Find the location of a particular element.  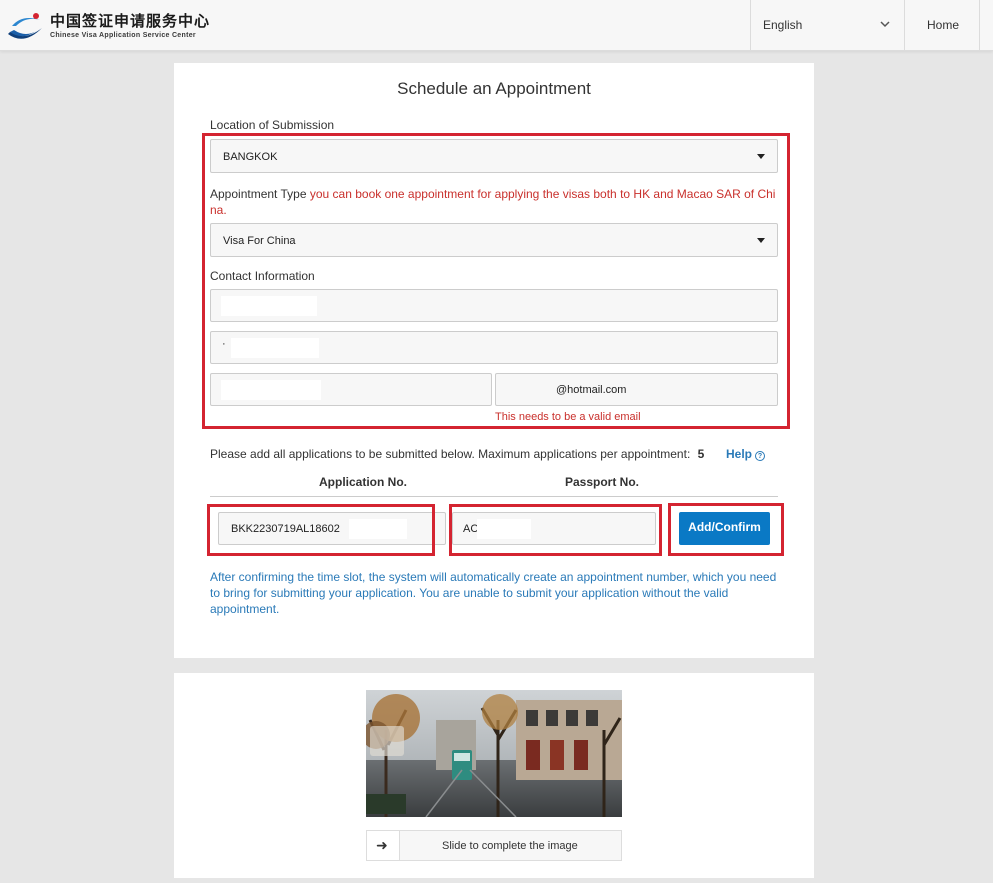

highlight-box-button is located at coordinates (726, 529).